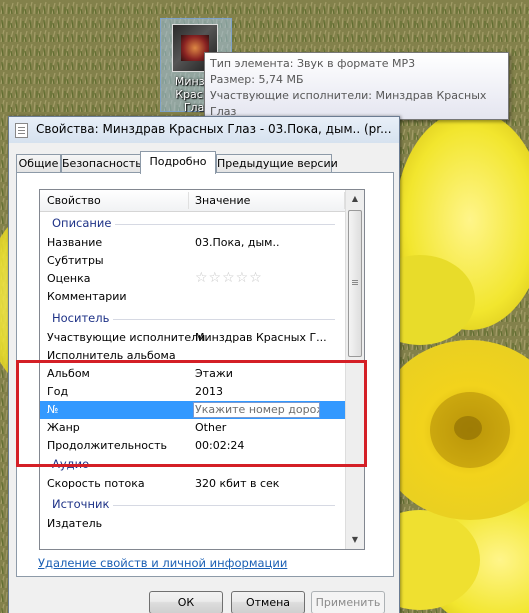 Image resolution: width=529 pixels, height=613 pixels. I want to click on group-description: Описание, so click(192, 224).